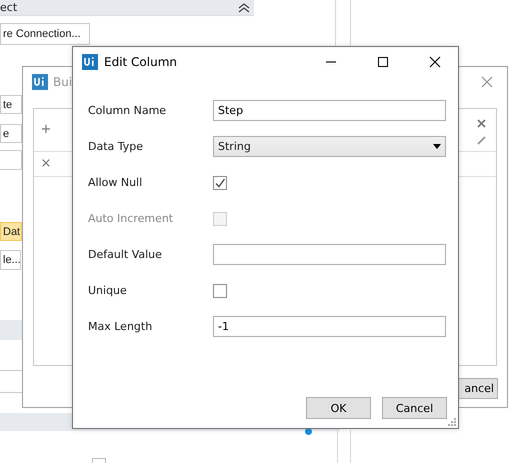  I want to click on panel-button: Dat, so click(11, 231).